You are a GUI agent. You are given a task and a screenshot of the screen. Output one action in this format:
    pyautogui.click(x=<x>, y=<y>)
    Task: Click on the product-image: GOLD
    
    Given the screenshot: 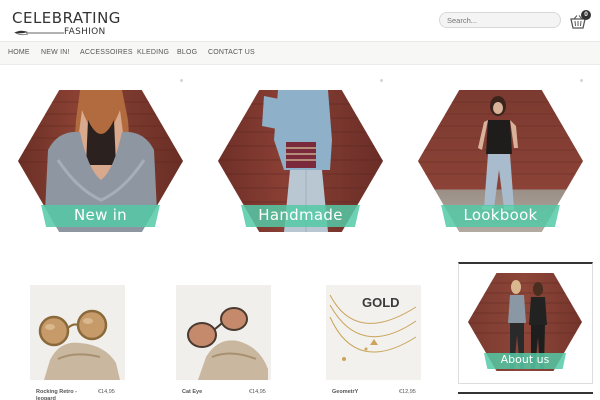 What is the action you would take?
    pyautogui.click(x=373, y=332)
    